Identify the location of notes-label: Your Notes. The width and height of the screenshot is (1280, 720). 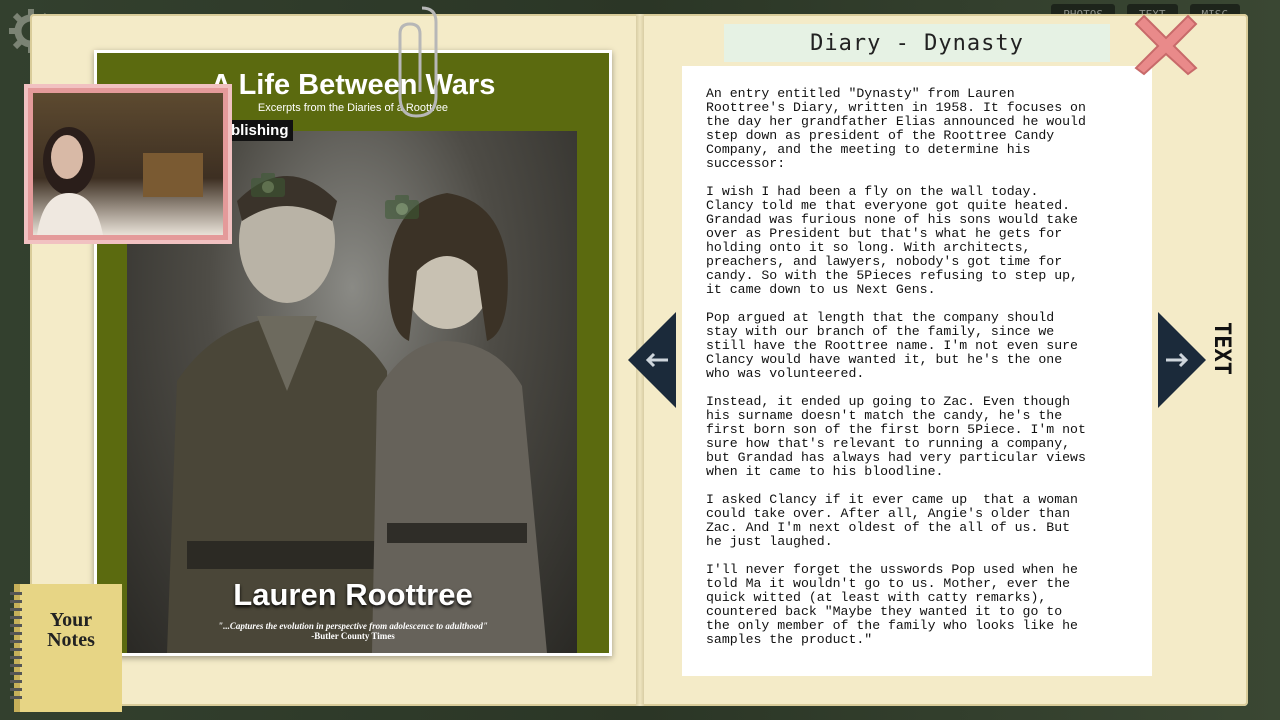
(71, 630).